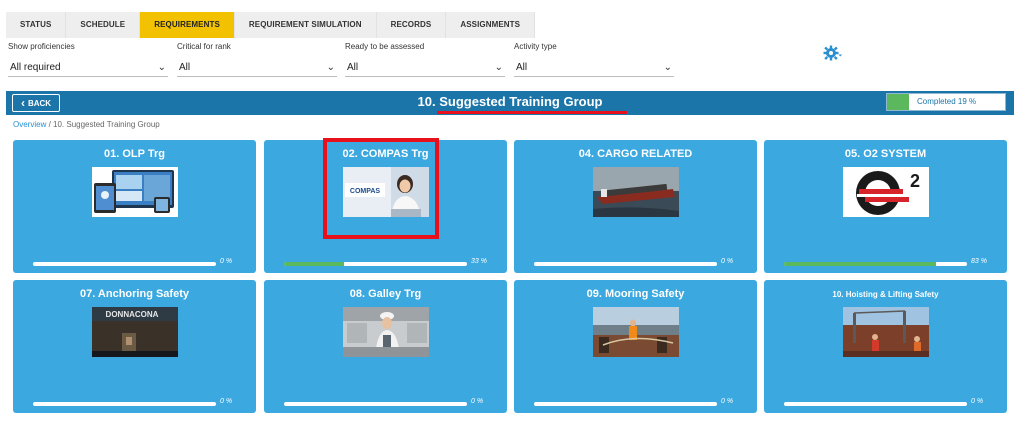 This screenshot has height=439, width=1024. I want to click on card-title: 01. OLP Trg, so click(134, 154).